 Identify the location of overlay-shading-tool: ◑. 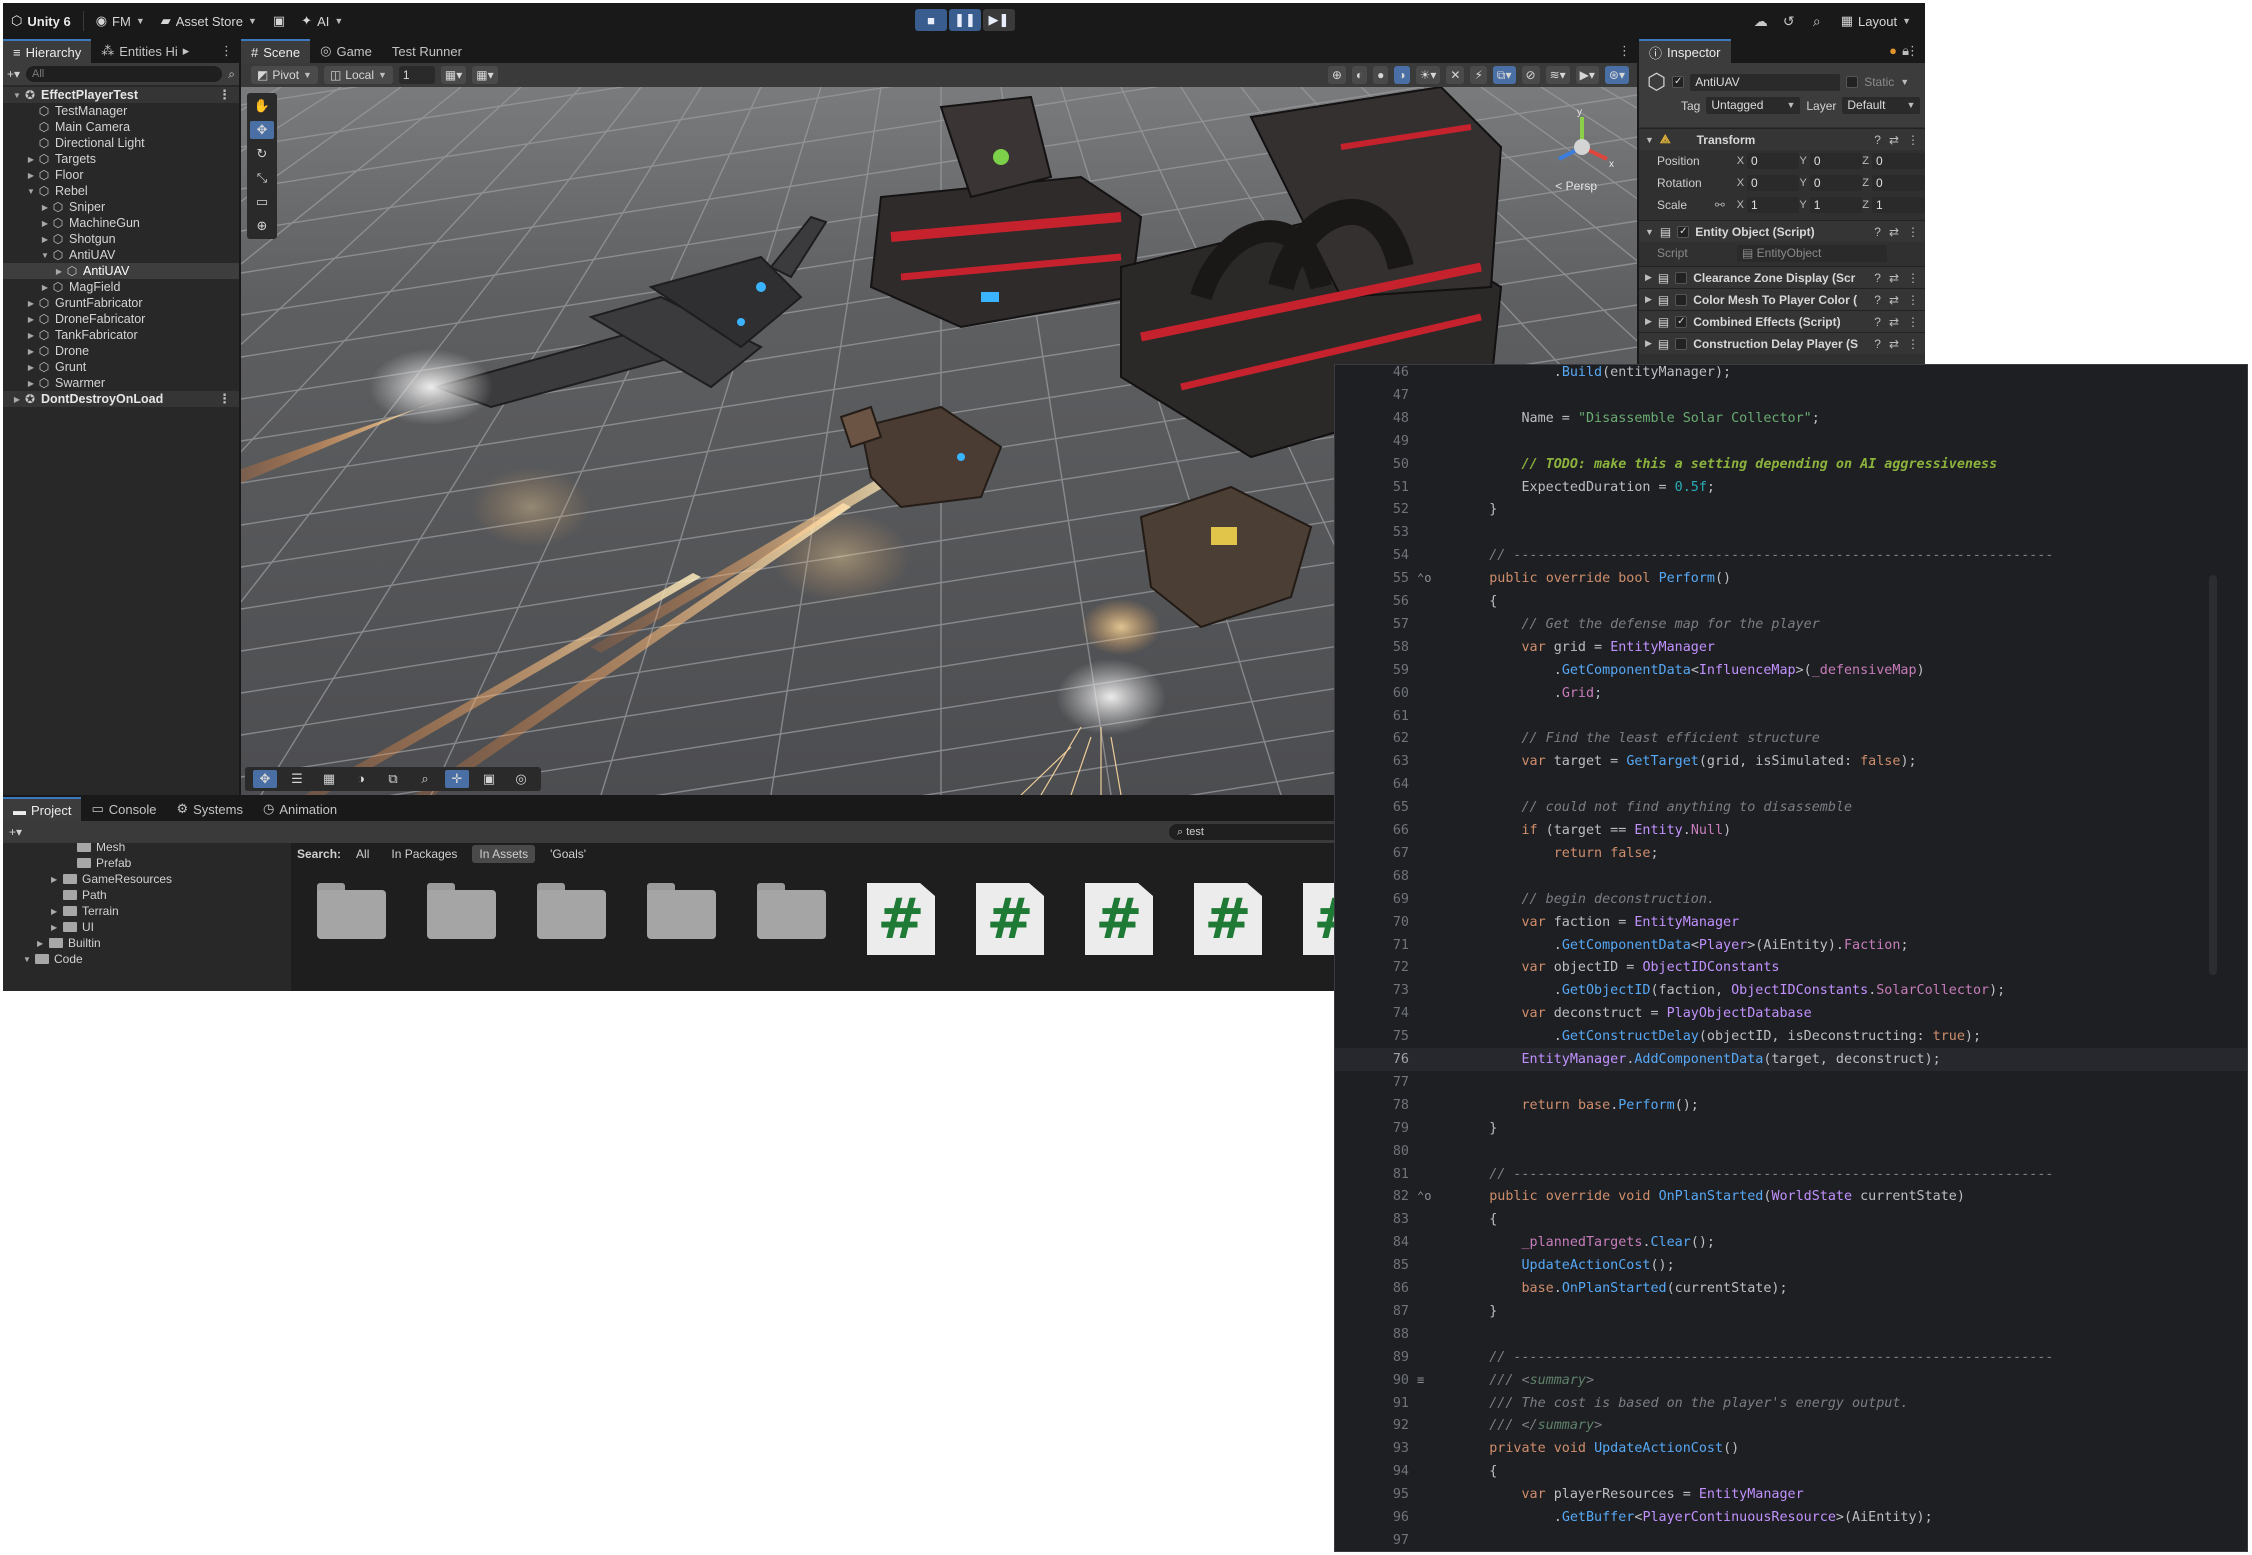
(361, 779).